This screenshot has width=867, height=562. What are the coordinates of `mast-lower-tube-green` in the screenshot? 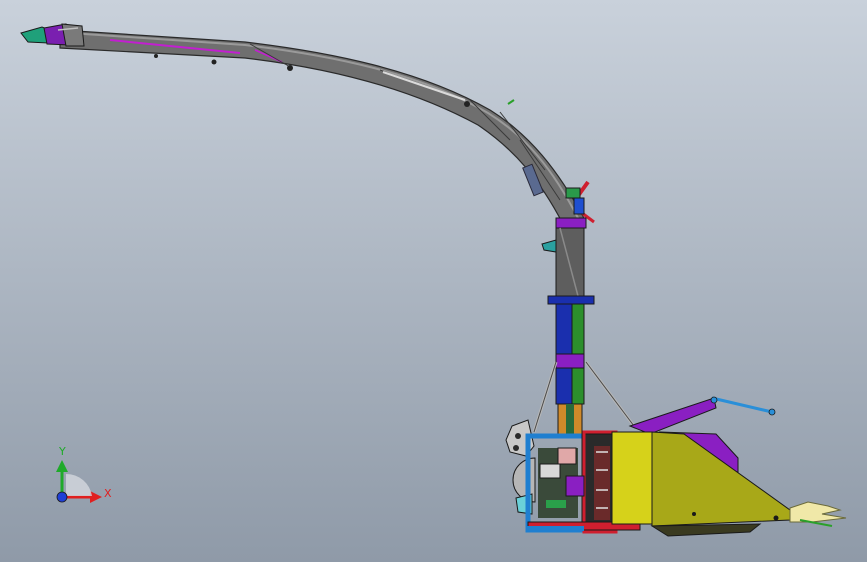 It's located at (578, 386).